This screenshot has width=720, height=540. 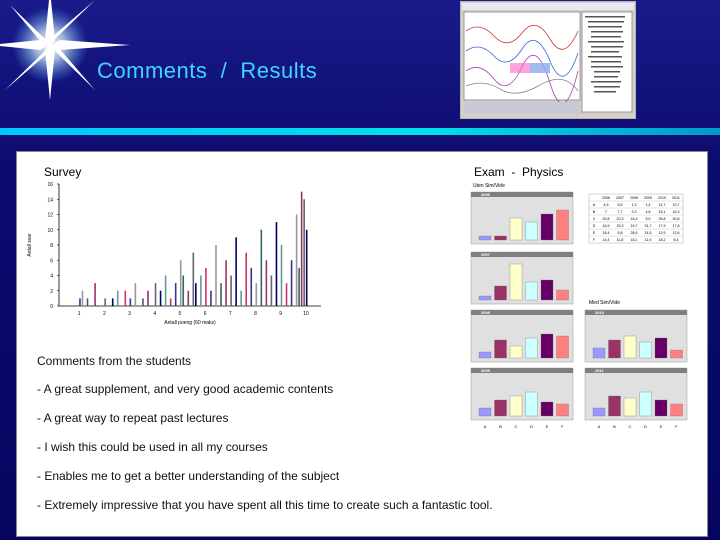 I want to click on category-label: E, so click(x=661, y=426).